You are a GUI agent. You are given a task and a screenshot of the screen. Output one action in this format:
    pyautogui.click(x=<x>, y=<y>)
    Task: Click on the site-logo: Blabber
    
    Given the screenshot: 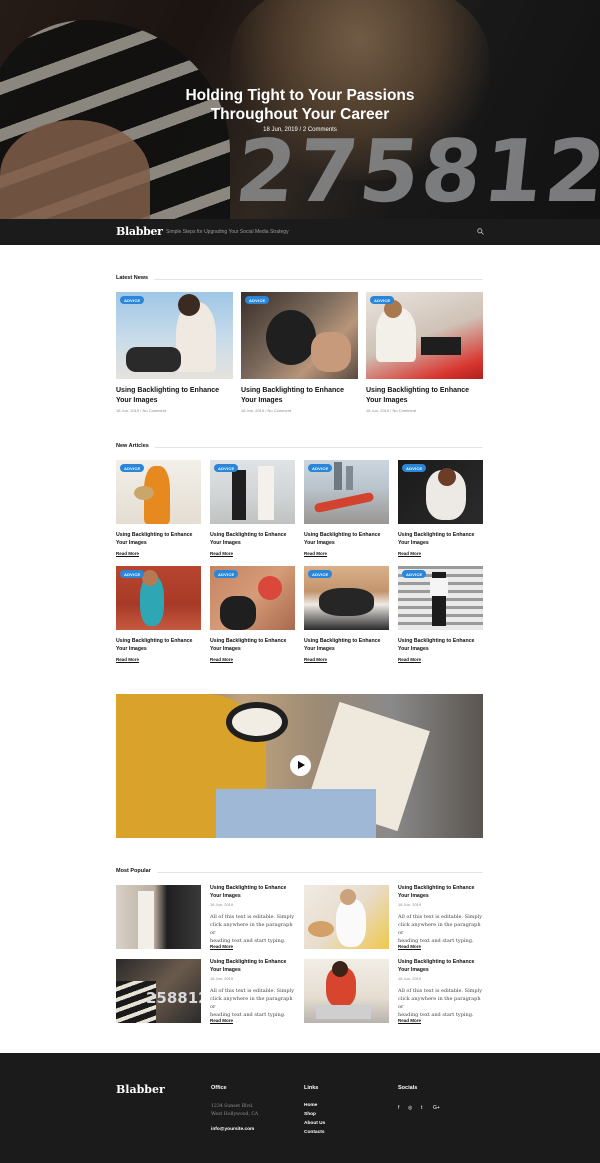 What is the action you would take?
    pyautogui.click(x=139, y=231)
    